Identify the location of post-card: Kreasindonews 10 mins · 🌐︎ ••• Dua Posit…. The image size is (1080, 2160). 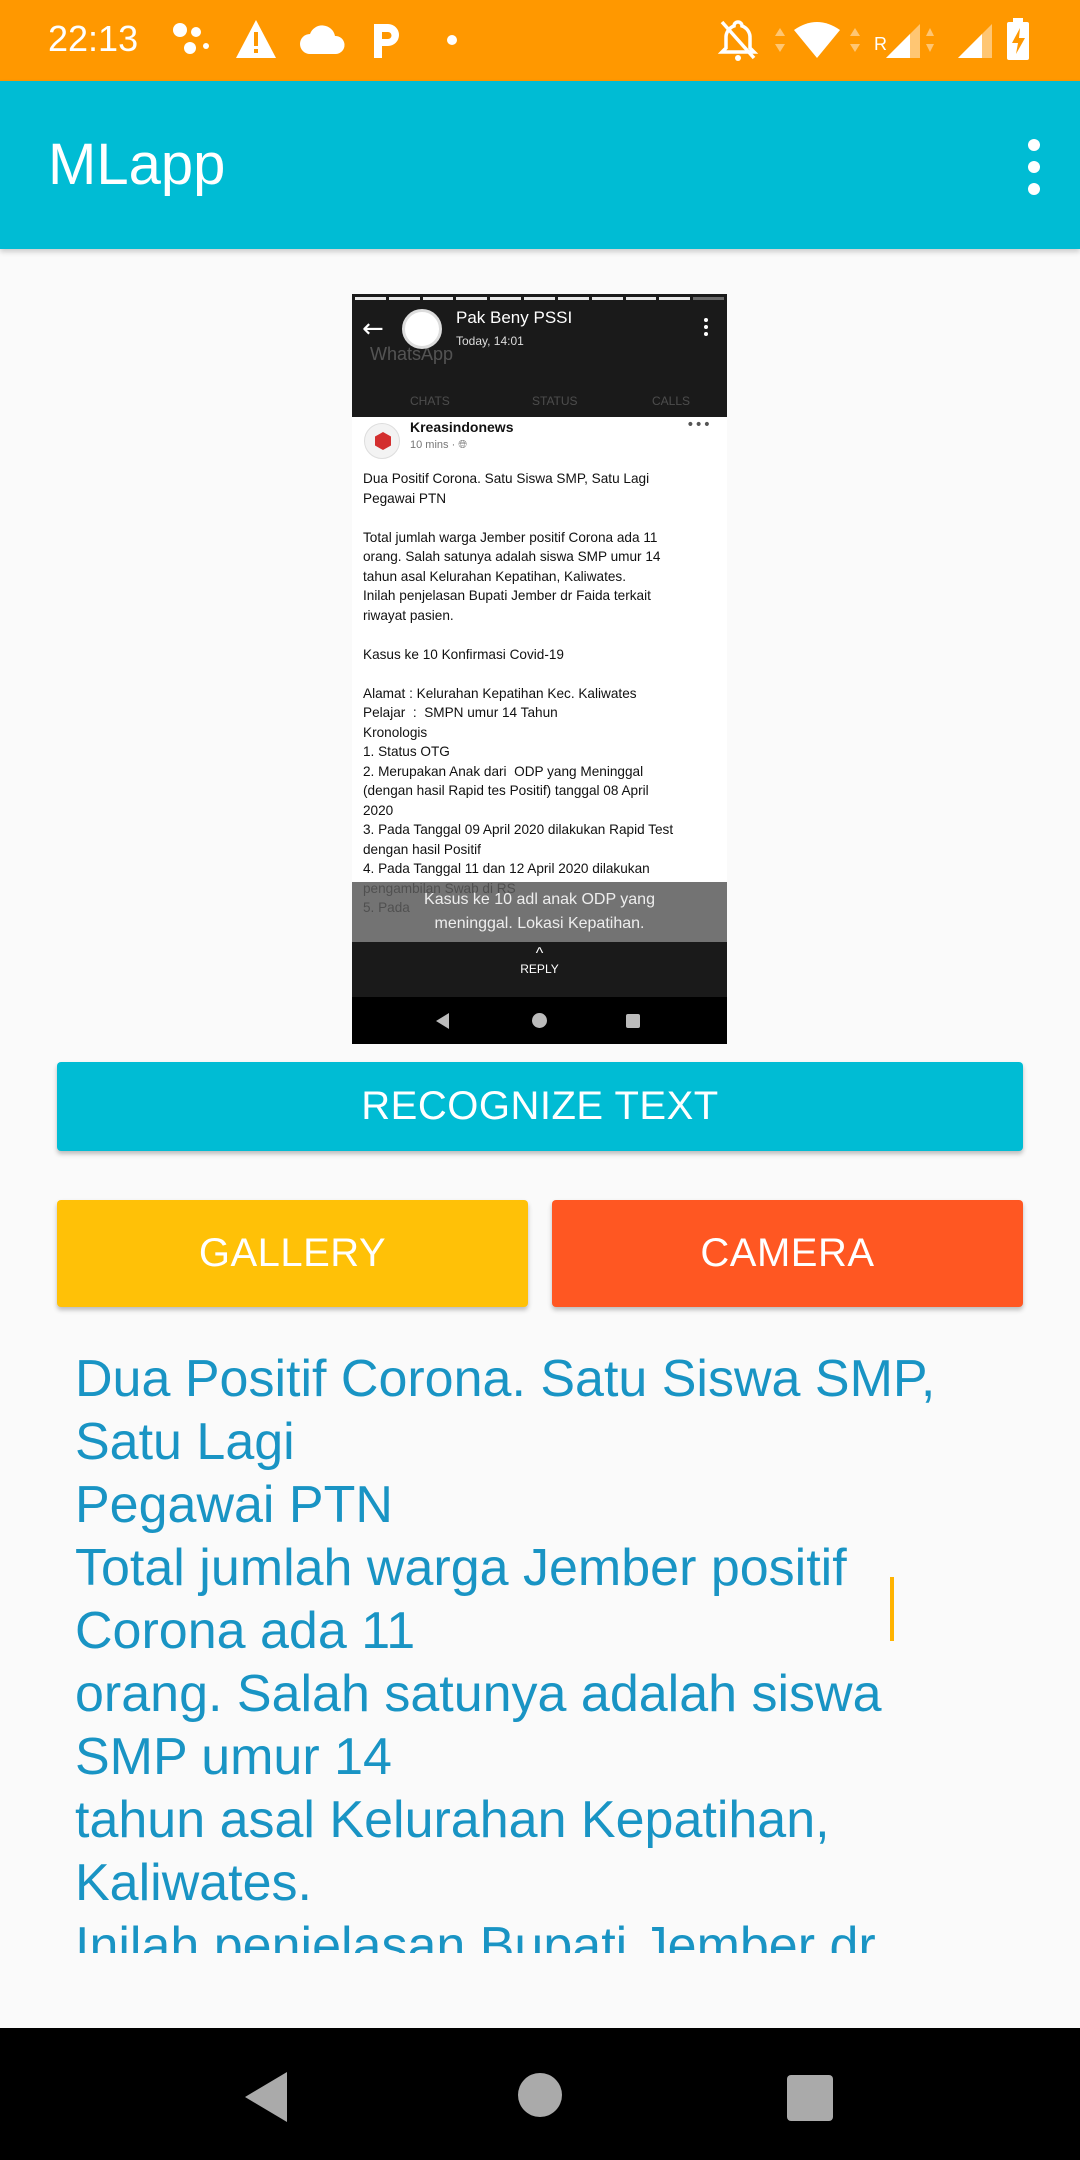
(539, 687).